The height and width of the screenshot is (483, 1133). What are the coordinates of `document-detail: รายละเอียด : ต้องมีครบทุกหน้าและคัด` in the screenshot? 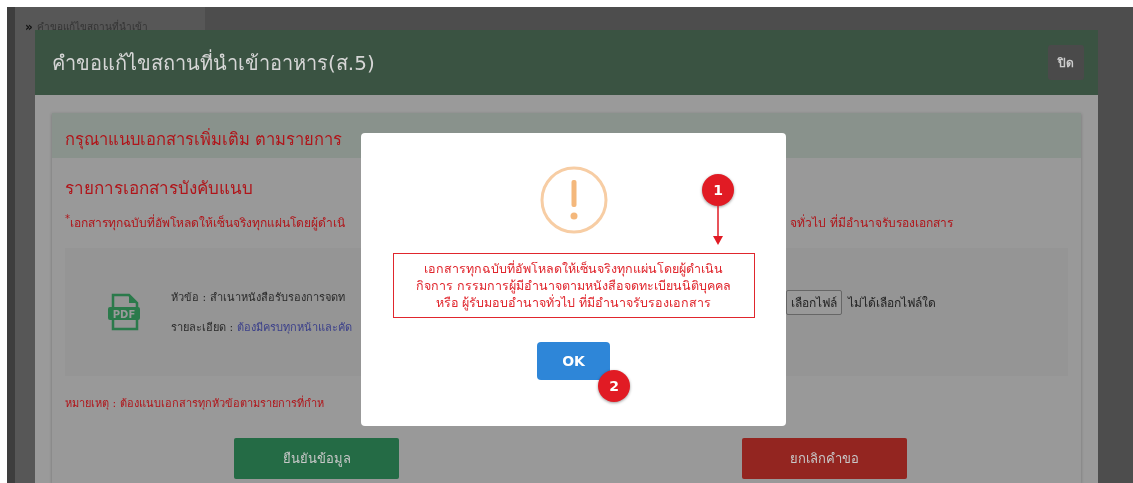 It's located at (261, 328).